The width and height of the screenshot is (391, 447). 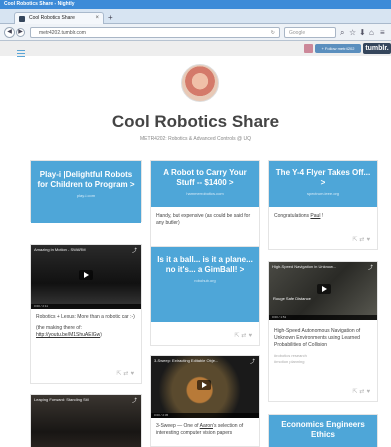 What do you see at coordinates (205, 178) in the screenshot?
I see `link-title: A Robot to Carry Your Stuff -- $1400 >` at bounding box center [205, 178].